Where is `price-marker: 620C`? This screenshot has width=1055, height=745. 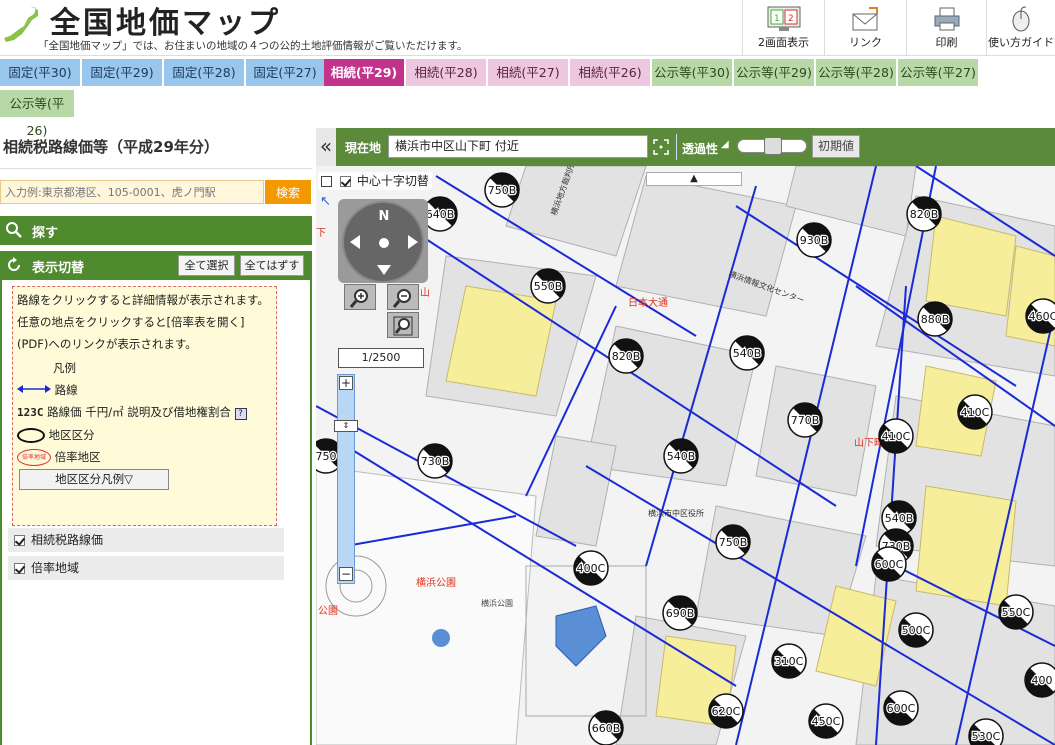
price-marker: 620C is located at coordinates (726, 711).